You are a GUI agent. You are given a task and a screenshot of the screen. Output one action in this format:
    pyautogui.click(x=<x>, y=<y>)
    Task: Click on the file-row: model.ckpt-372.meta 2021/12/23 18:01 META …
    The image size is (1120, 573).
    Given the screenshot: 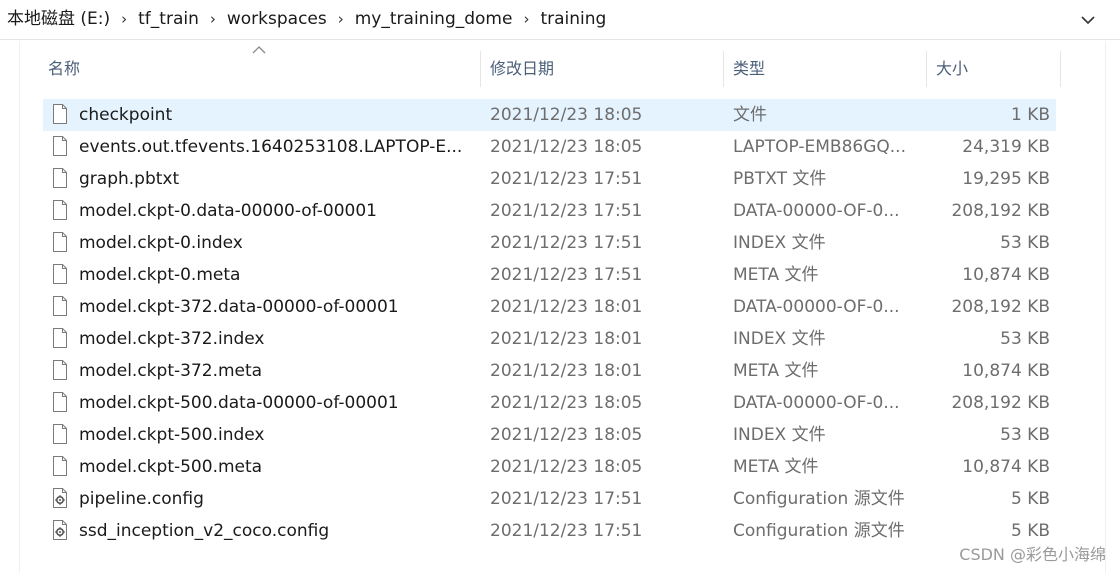 What is the action you would take?
    pyautogui.click(x=549, y=371)
    